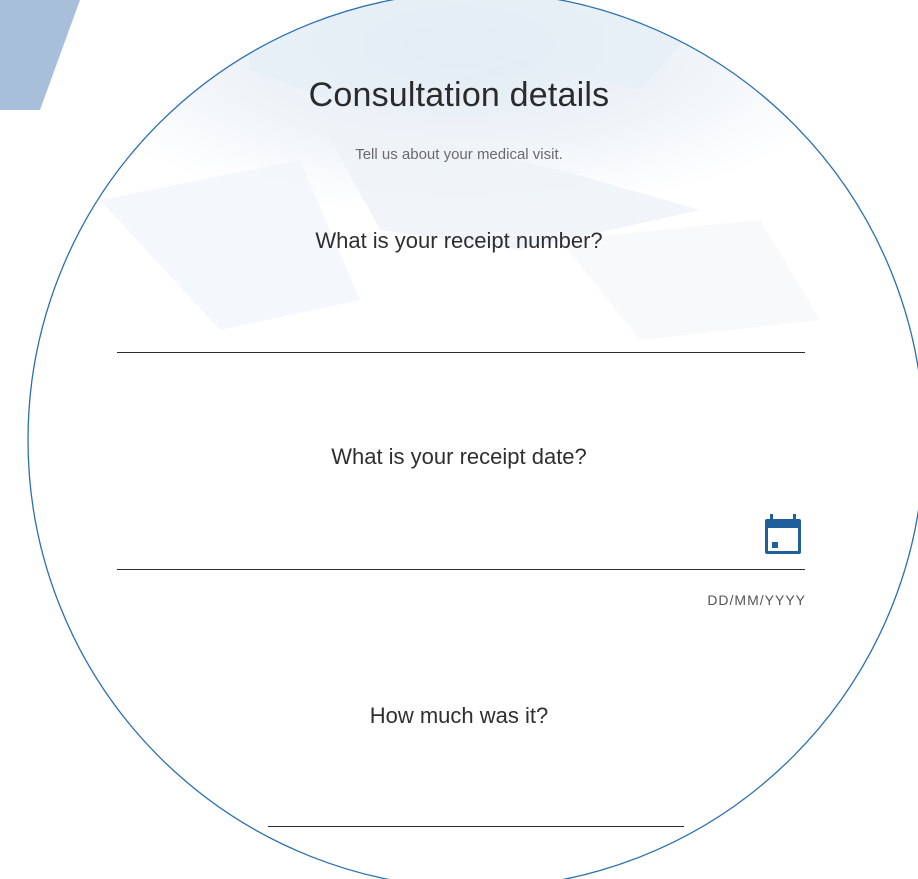 This screenshot has width=918, height=879. I want to click on calendar-icon, so click(783, 534).